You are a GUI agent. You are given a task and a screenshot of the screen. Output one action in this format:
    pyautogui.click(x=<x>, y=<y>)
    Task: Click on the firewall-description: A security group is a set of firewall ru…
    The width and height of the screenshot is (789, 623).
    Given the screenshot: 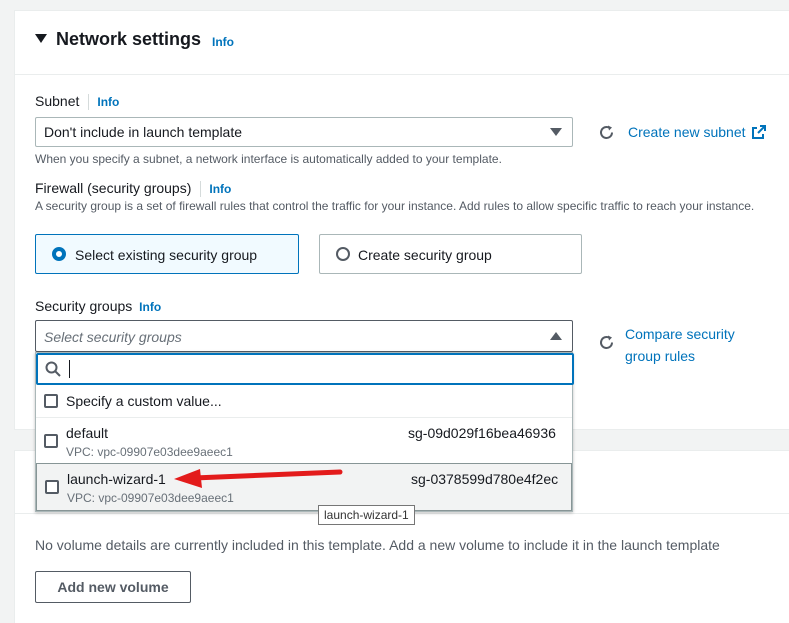 What is the action you would take?
    pyautogui.click(x=395, y=206)
    